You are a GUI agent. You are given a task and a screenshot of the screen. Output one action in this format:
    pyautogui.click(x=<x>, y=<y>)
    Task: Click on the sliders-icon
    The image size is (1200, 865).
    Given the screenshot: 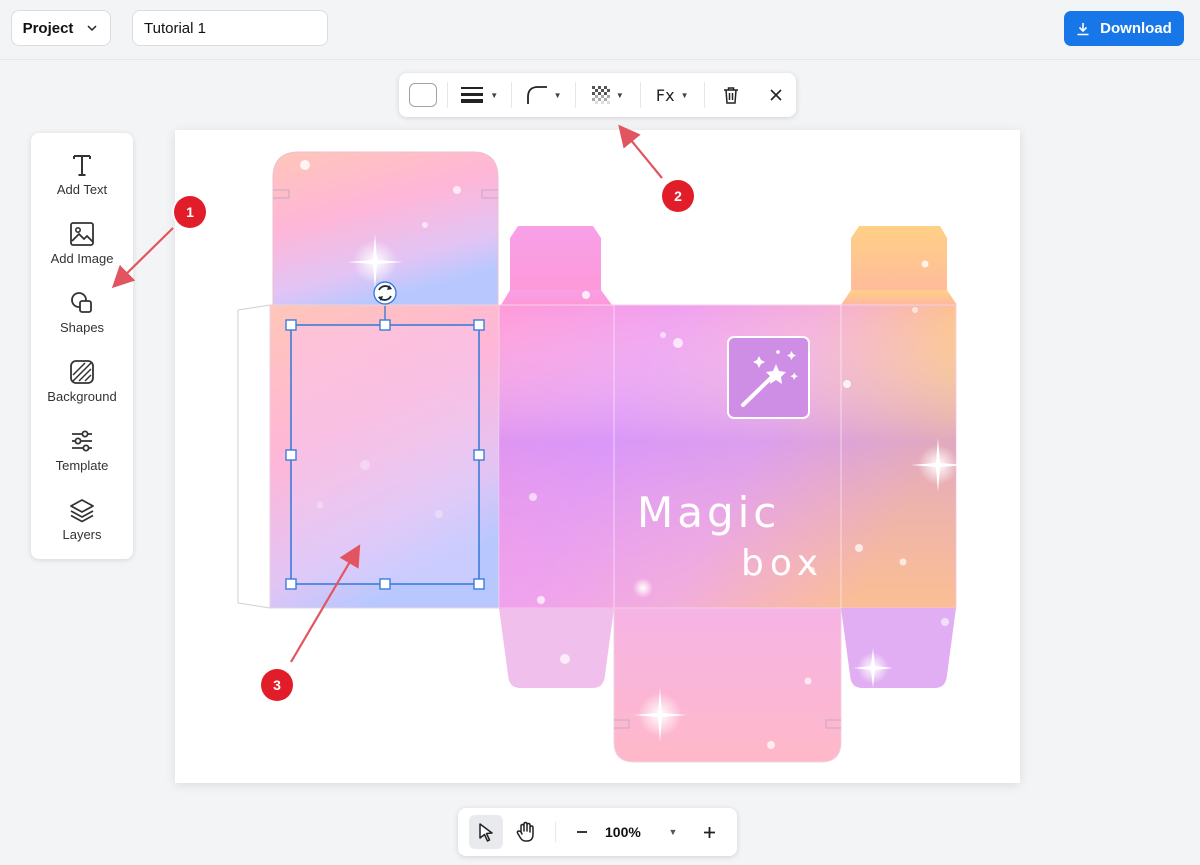 What is the action you would take?
    pyautogui.click(x=82, y=441)
    